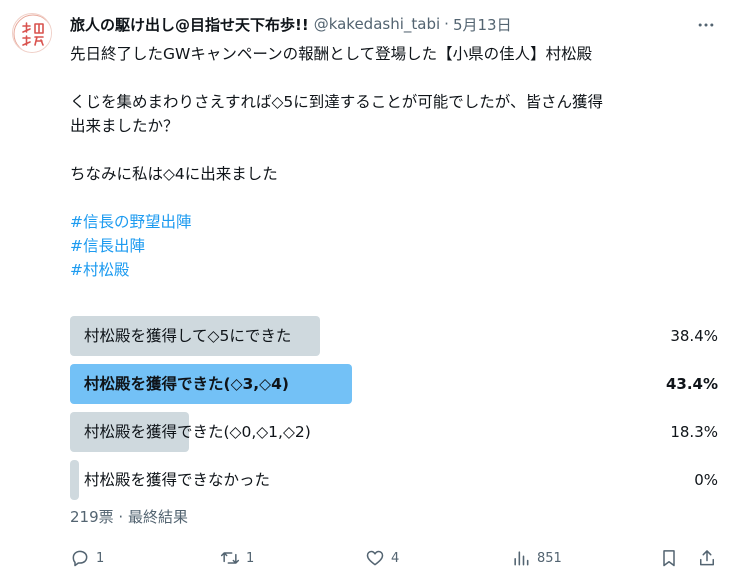 This screenshot has height=575, width=731. What do you see at coordinates (395, 222) in the screenshot?
I see `hashtag-link: #信長の野望出陣` at bounding box center [395, 222].